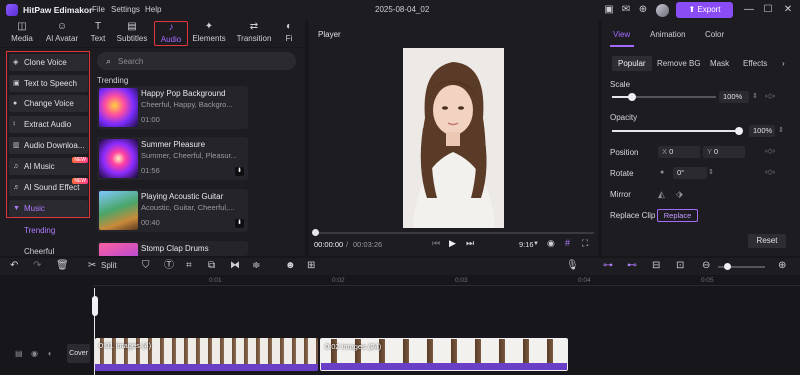  Describe the element at coordinates (739, 131) in the screenshot. I see `opacity-slider-knob` at that location.